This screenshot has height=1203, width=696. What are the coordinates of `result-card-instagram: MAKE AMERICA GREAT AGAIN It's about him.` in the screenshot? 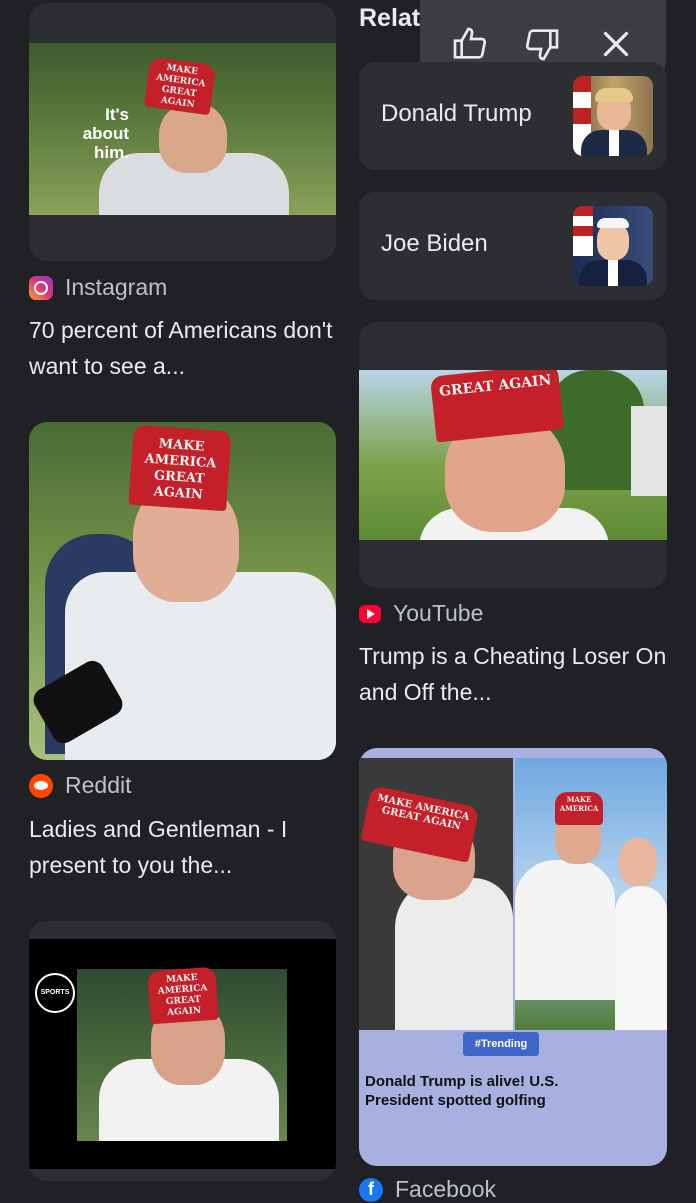 It's located at (182, 132).